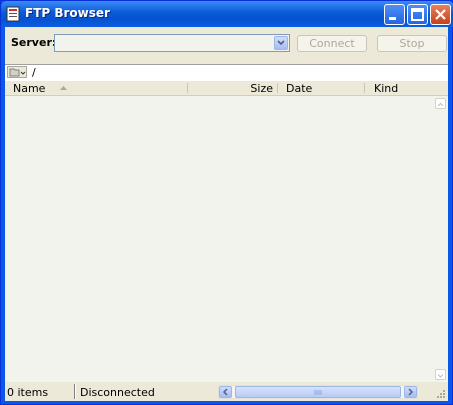  Describe the element at coordinates (75, 391) in the screenshot. I see `status-divider` at that location.